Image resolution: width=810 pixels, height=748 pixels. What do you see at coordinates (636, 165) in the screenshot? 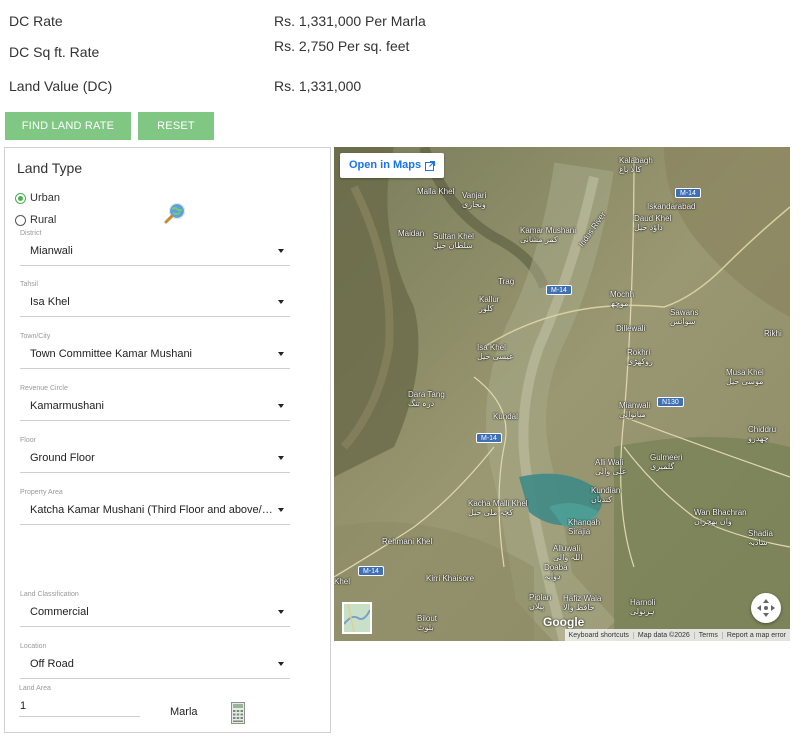
I see `map-label: Kalabagh کالا باغ` at bounding box center [636, 165].